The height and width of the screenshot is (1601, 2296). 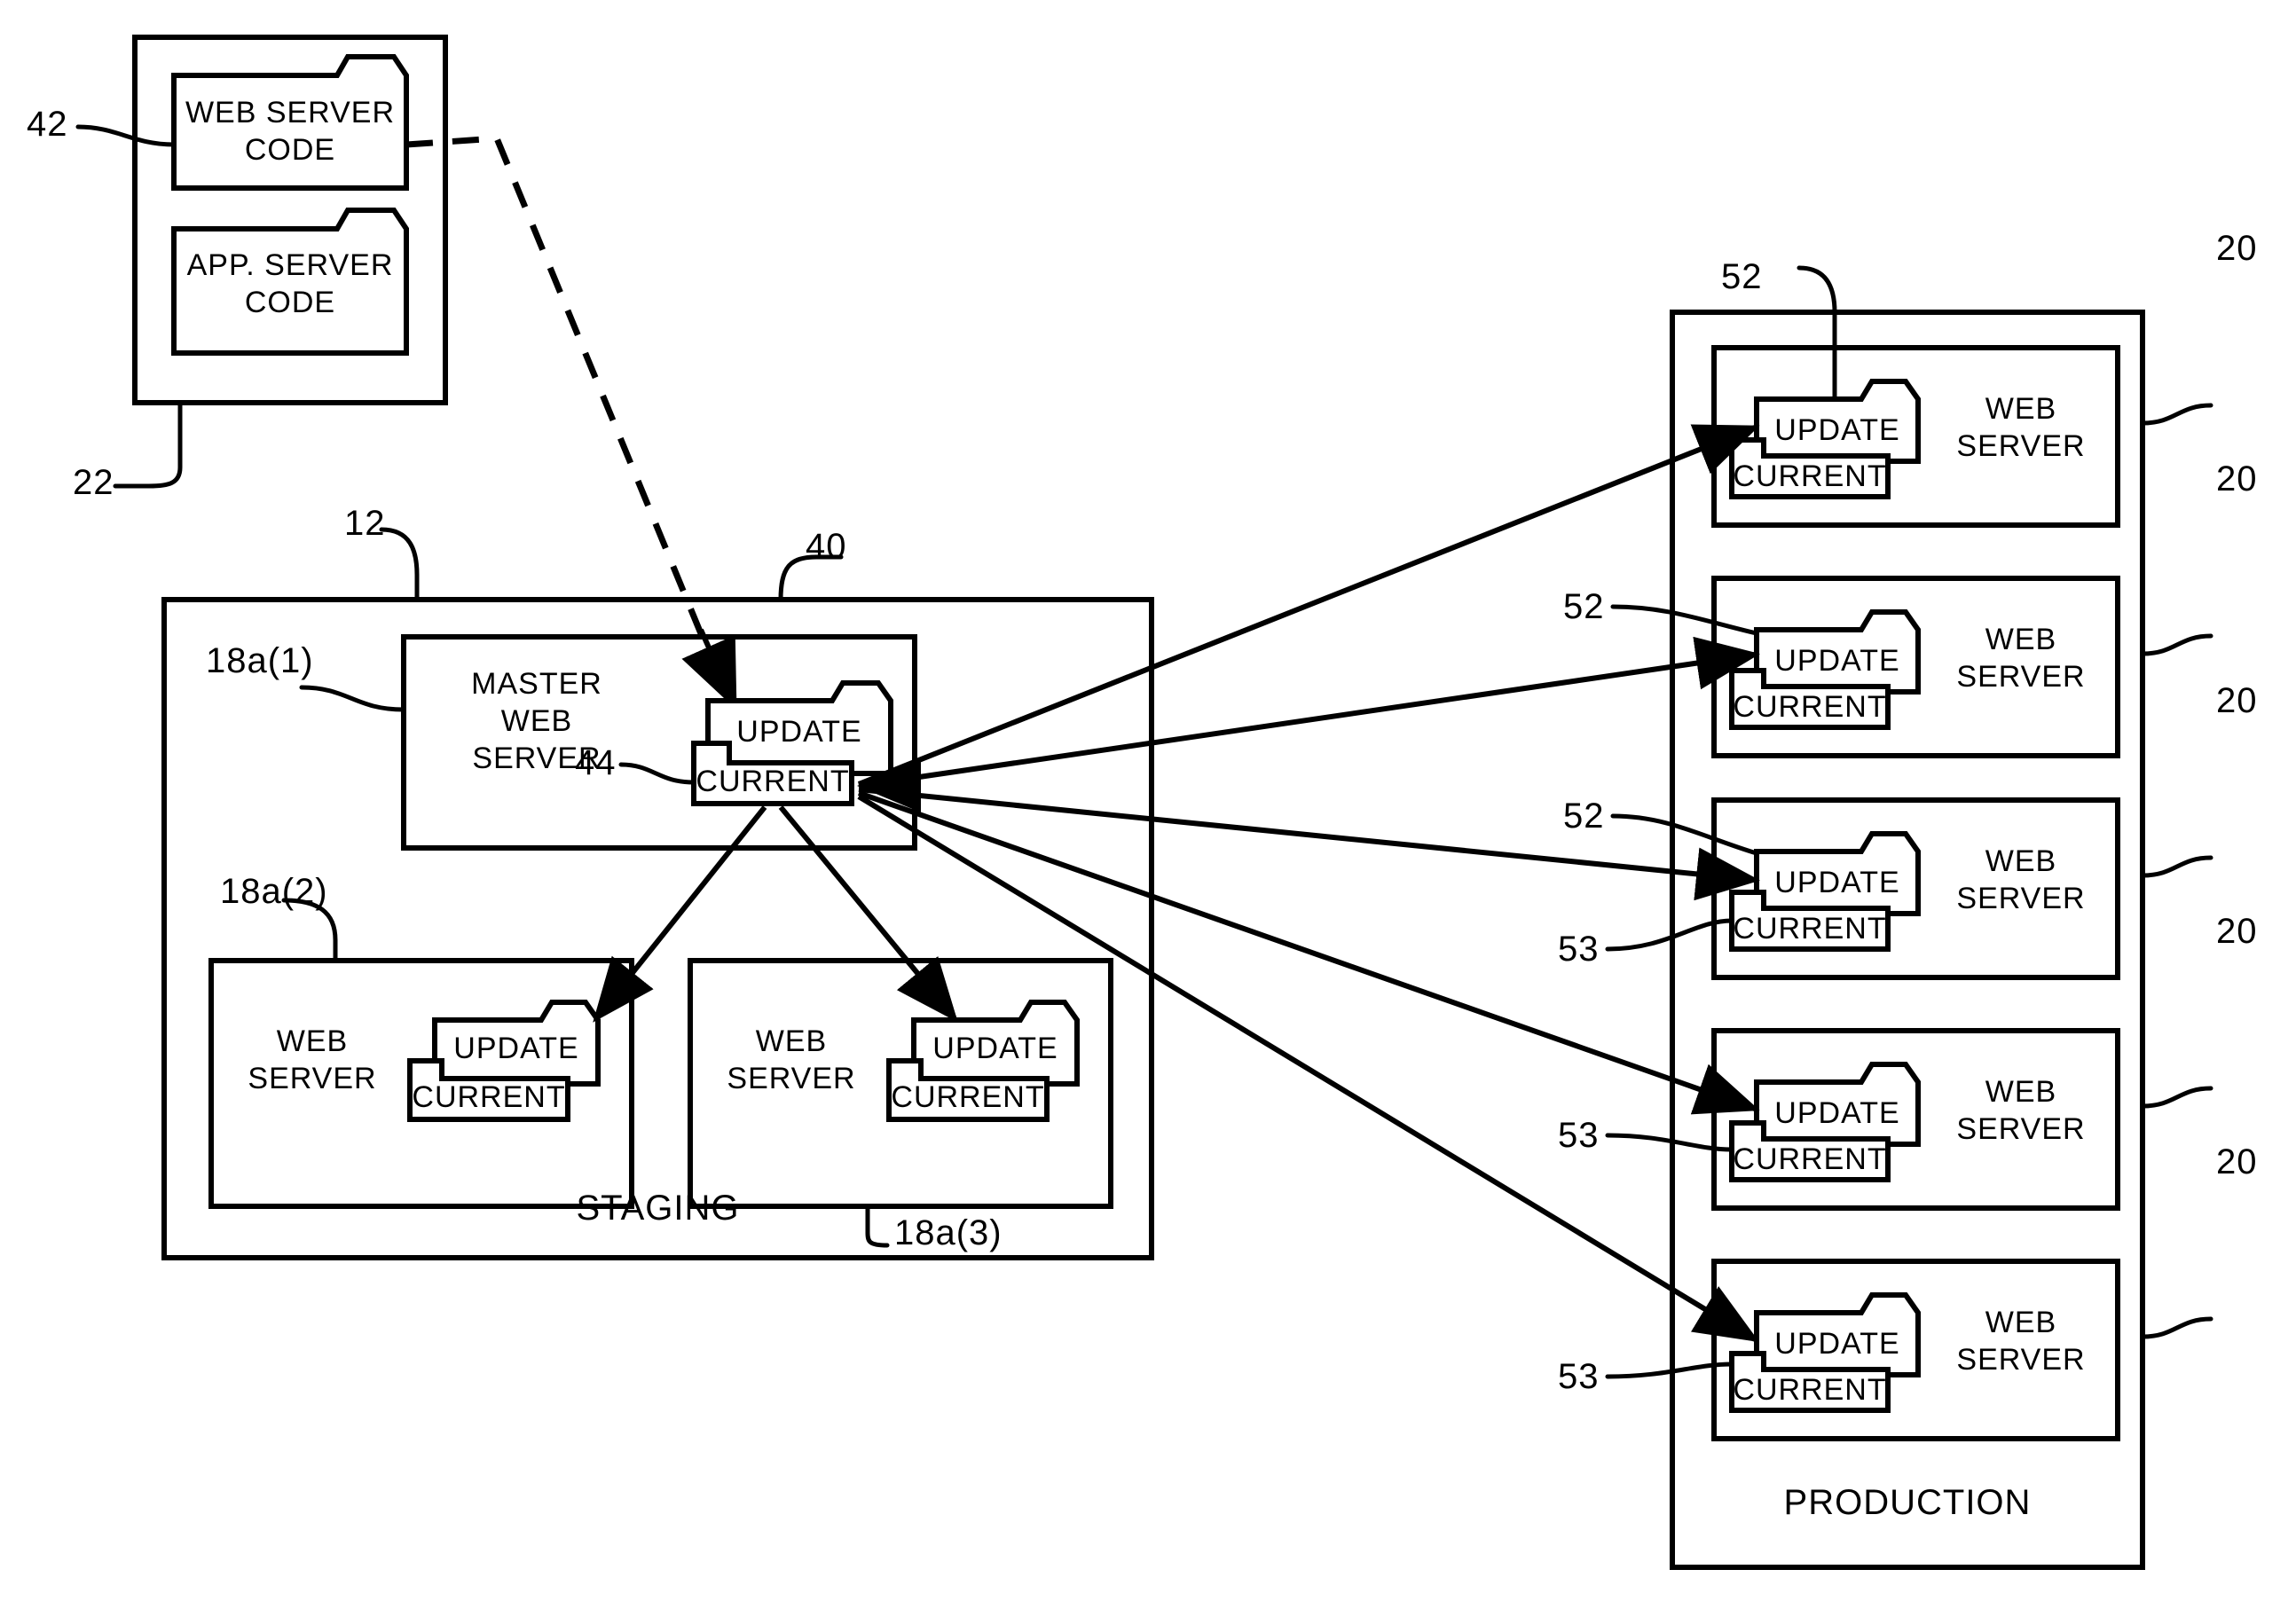 What do you see at coordinates (536, 721) in the screenshot?
I see `label-master-web-server-line2: WEB` at bounding box center [536, 721].